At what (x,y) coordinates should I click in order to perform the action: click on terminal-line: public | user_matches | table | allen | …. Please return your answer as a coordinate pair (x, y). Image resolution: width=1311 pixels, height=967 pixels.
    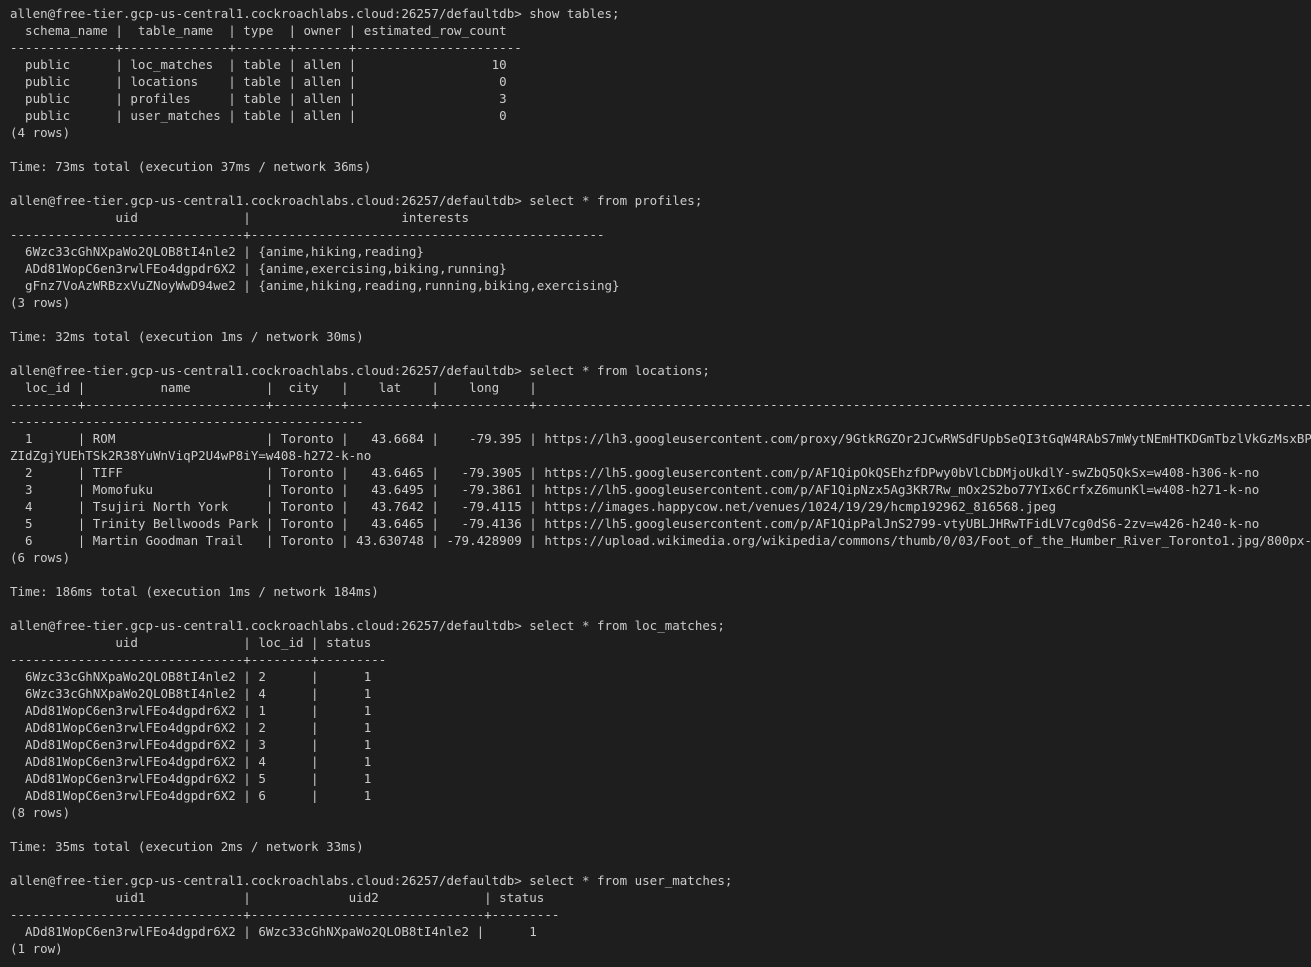
    Looking at the image, I should click on (258, 115).